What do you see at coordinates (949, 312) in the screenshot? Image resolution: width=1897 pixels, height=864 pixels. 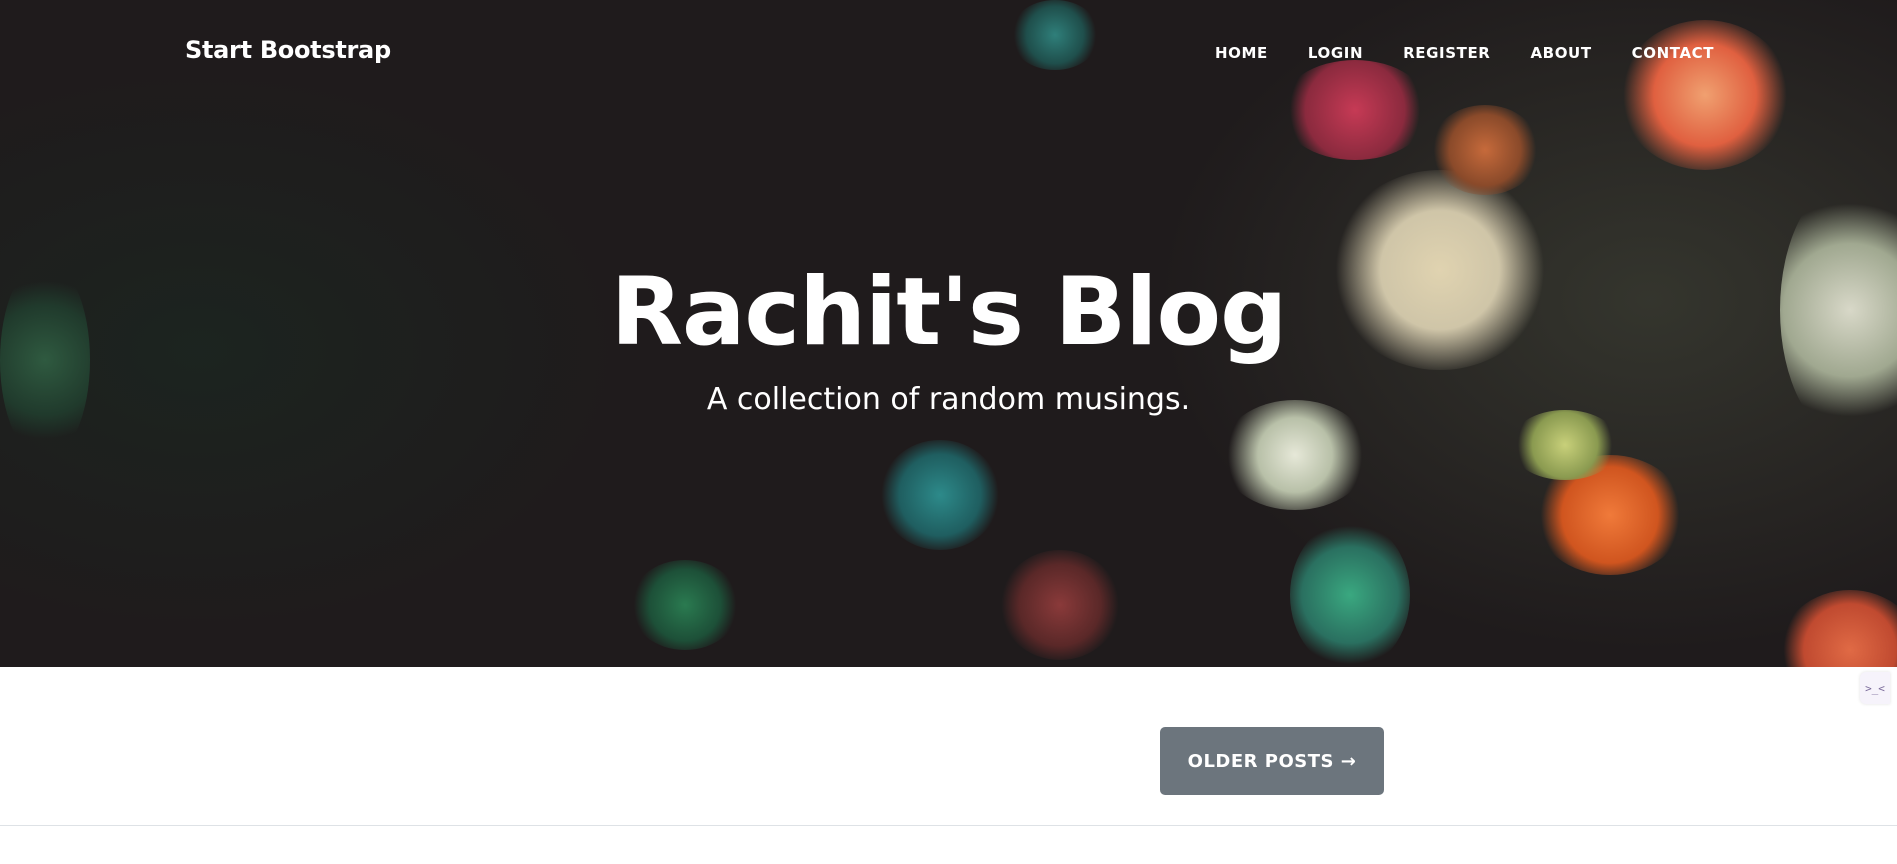 I see `page-title: Rachit's Blog` at bounding box center [949, 312].